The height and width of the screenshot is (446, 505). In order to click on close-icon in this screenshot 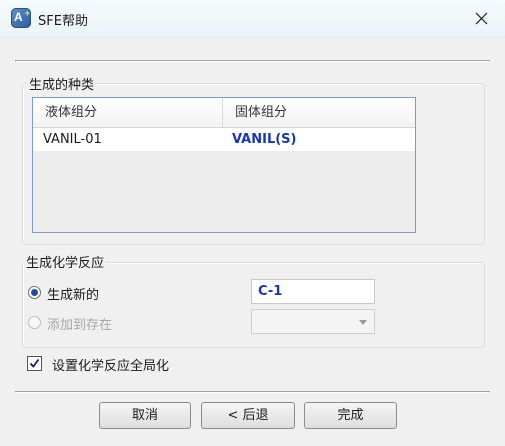, I will do `click(481, 18)`.